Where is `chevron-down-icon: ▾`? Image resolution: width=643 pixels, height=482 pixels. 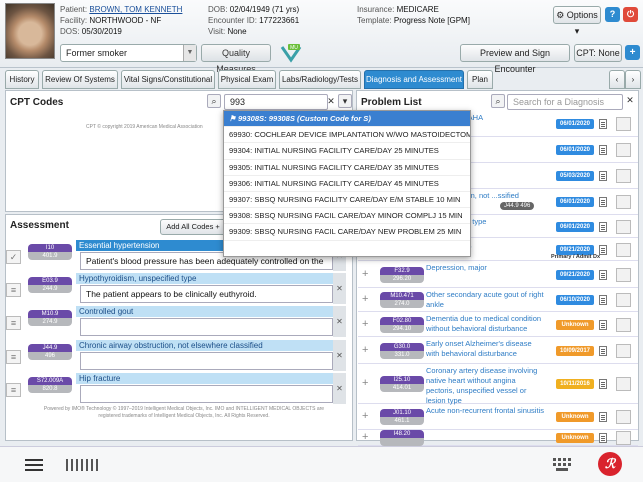 chevron-down-icon: ▾ is located at coordinates (345, 101).